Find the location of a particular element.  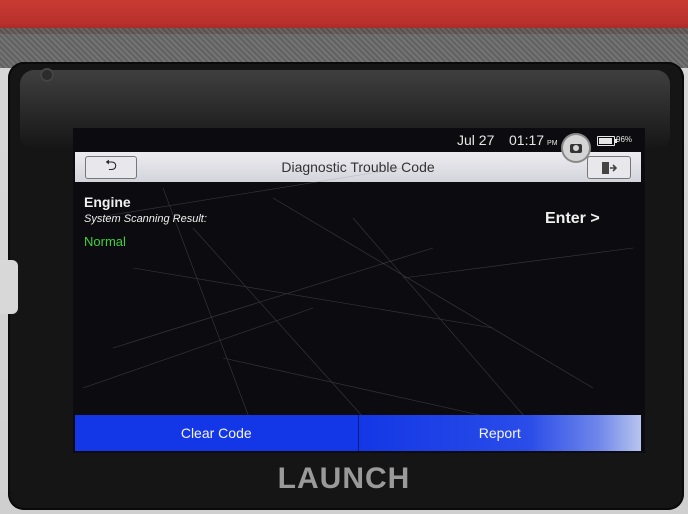

system-name: Engine is located at coordinates (107, 202).